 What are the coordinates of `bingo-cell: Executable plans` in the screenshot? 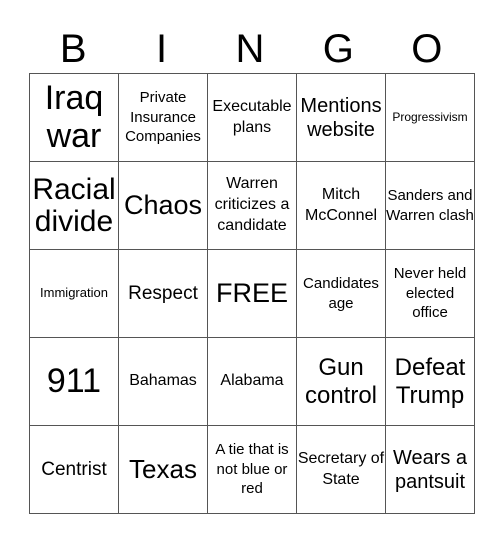 It's located at (252, 117).